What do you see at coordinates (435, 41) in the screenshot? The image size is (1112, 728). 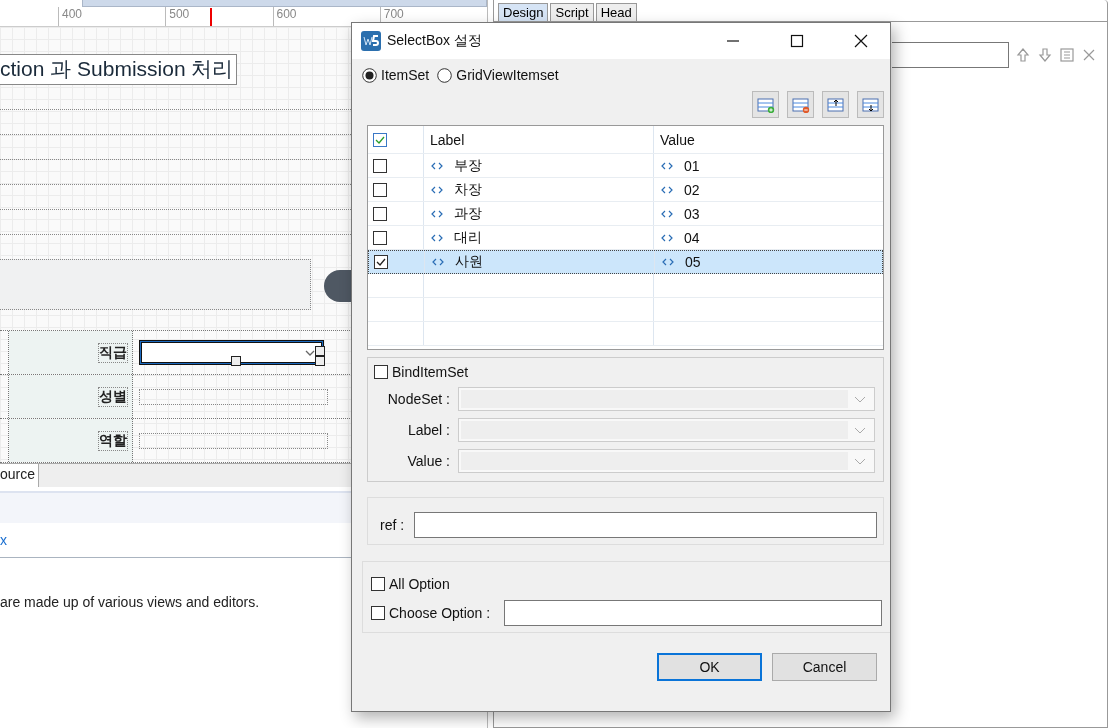 I see `window-title: SelectBox 설정` at bounding box center [435, 41].